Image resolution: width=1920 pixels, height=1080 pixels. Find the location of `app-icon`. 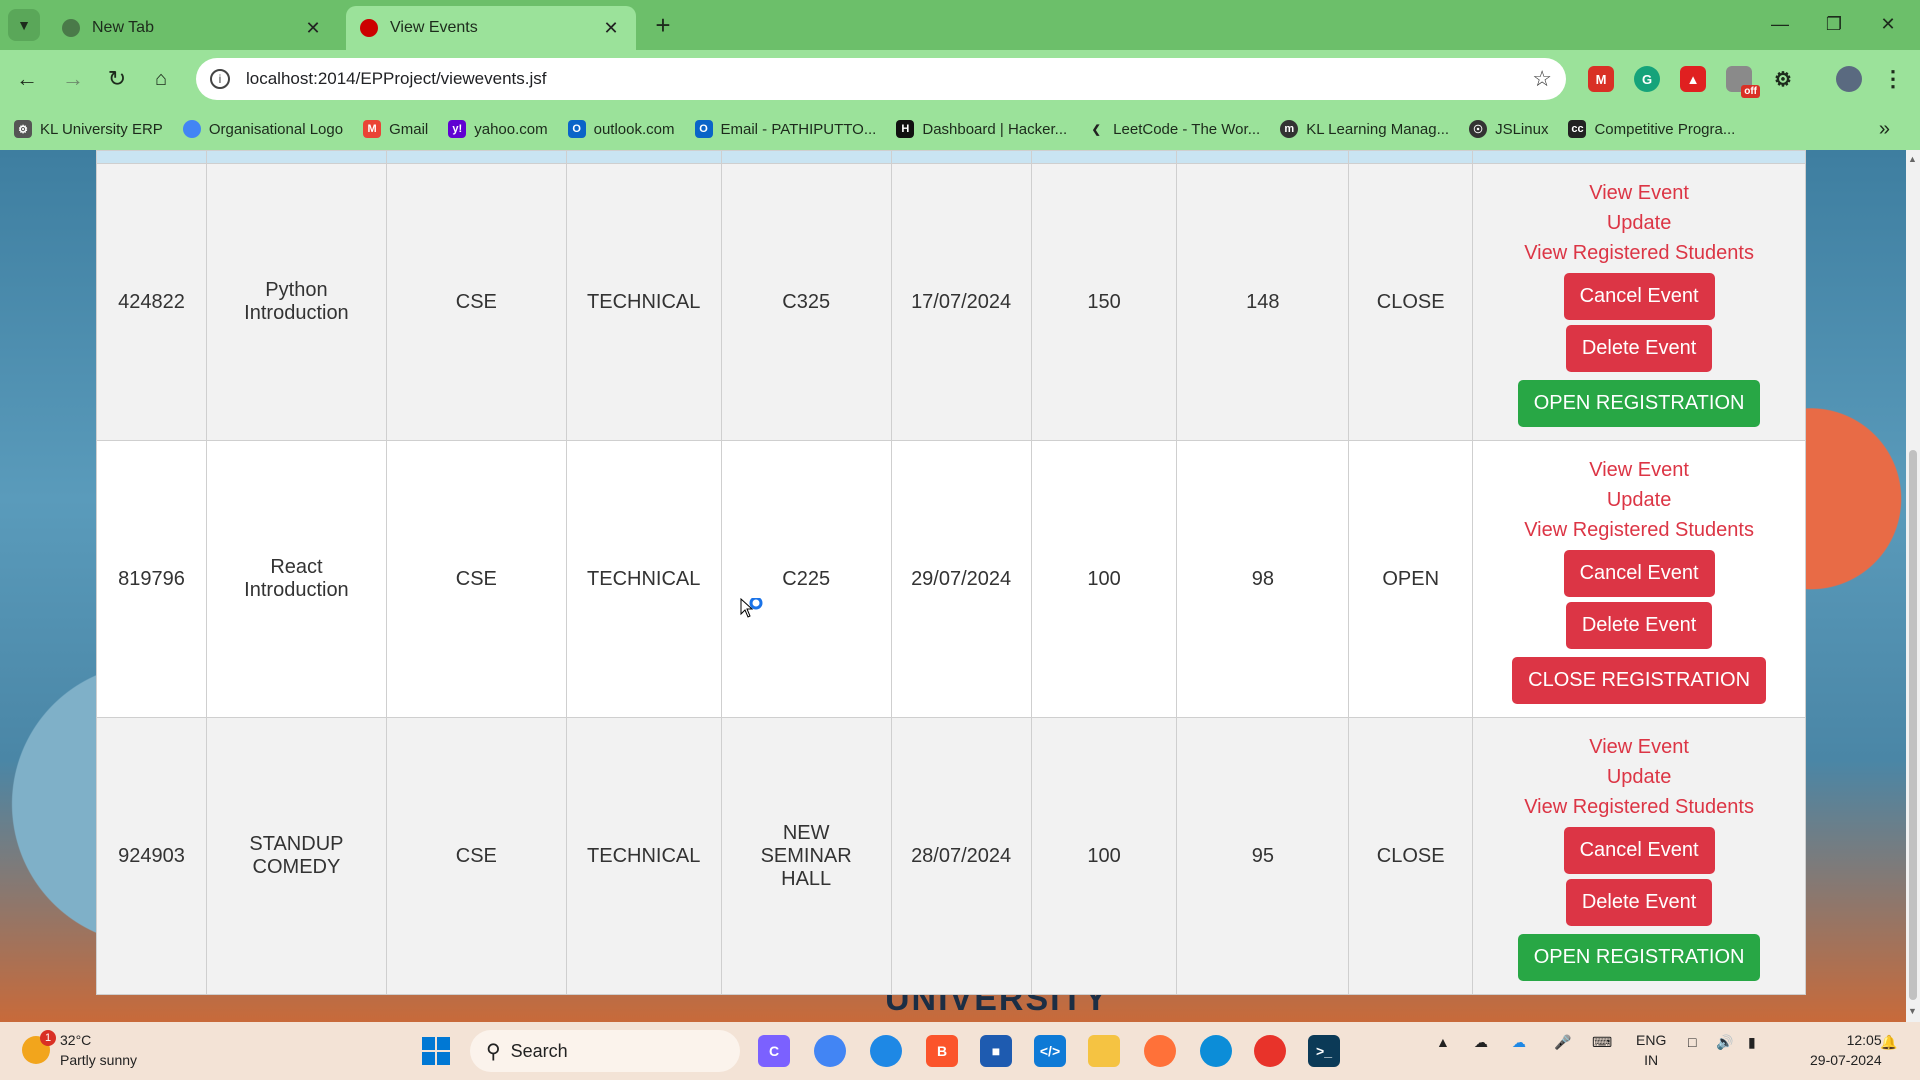

app-icon is located at coordinates (1270, 1051).